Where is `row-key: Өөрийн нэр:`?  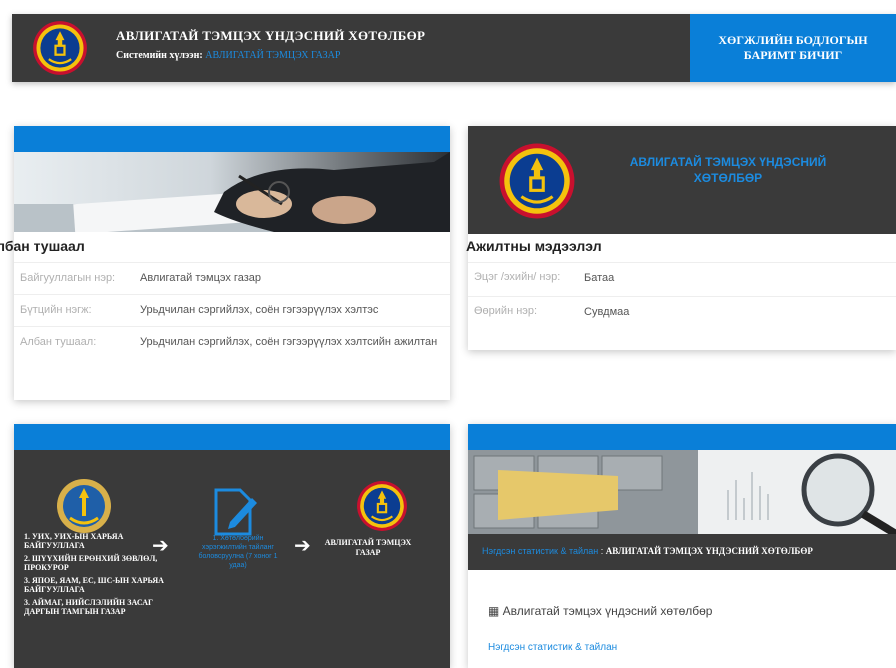 row-key: Өөрийн нэр: is located at coordinates (506, 311).